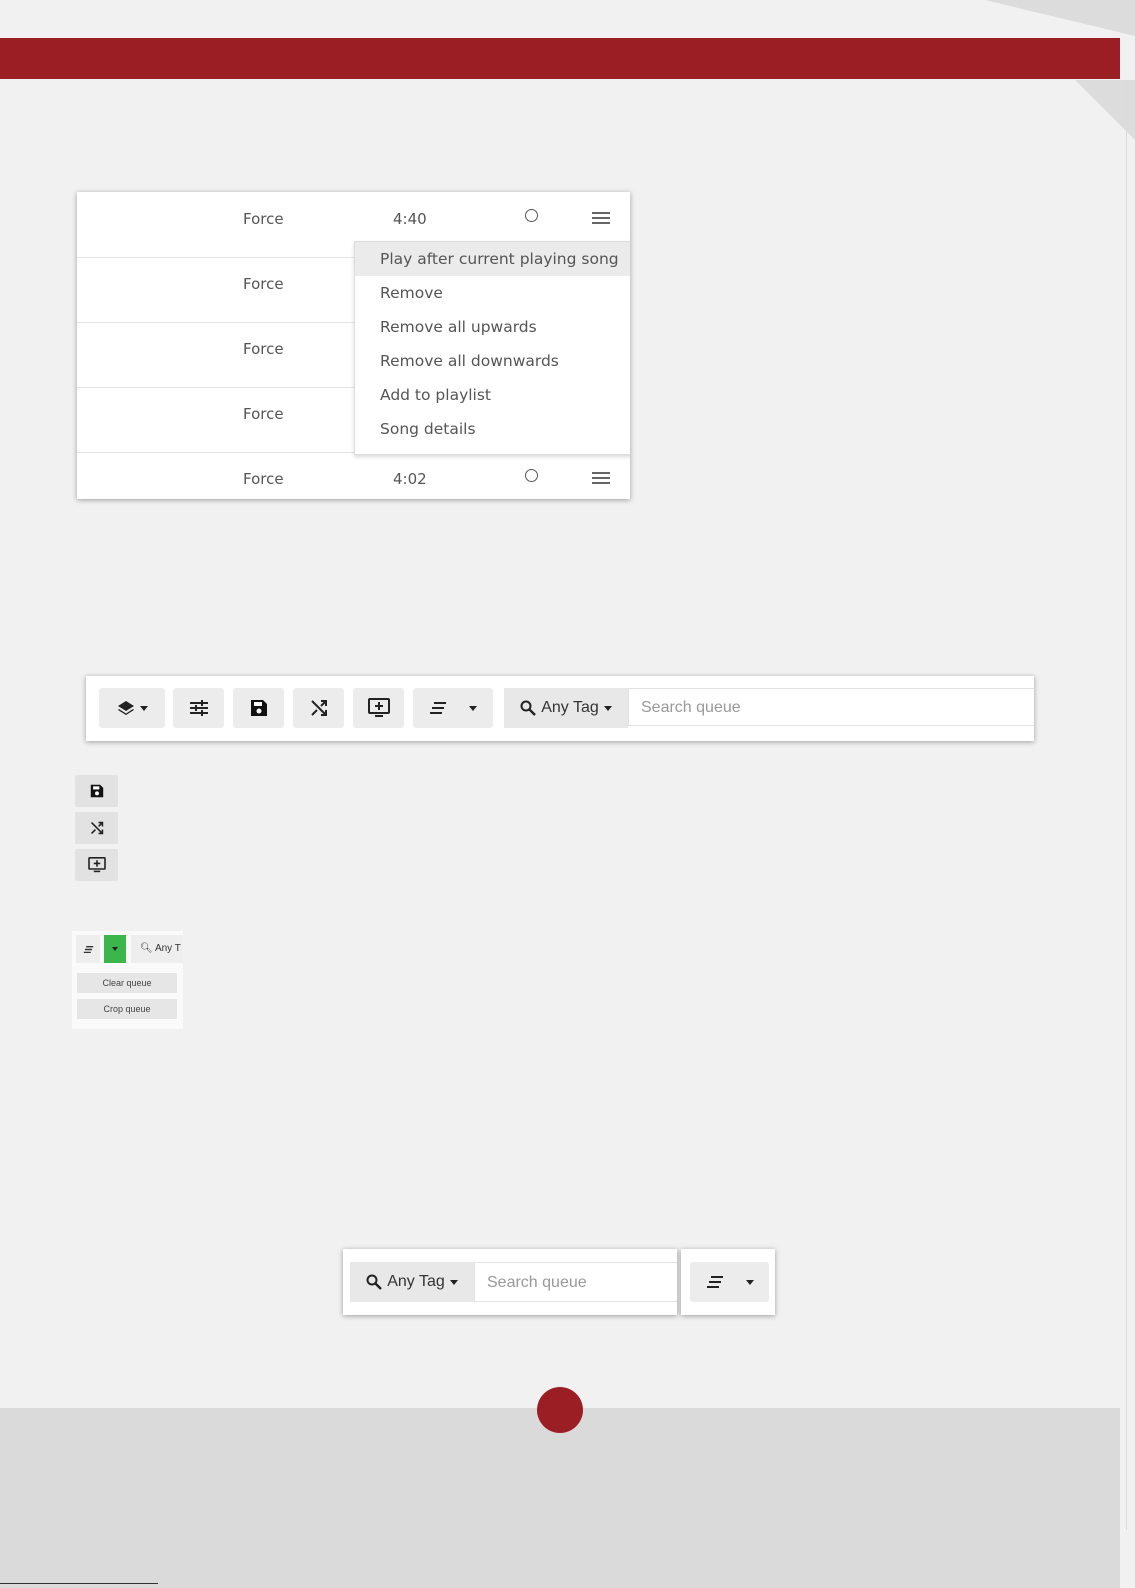  I want to click on menu-item-add-to-playlist: Add to playlist, so click(492, 395).